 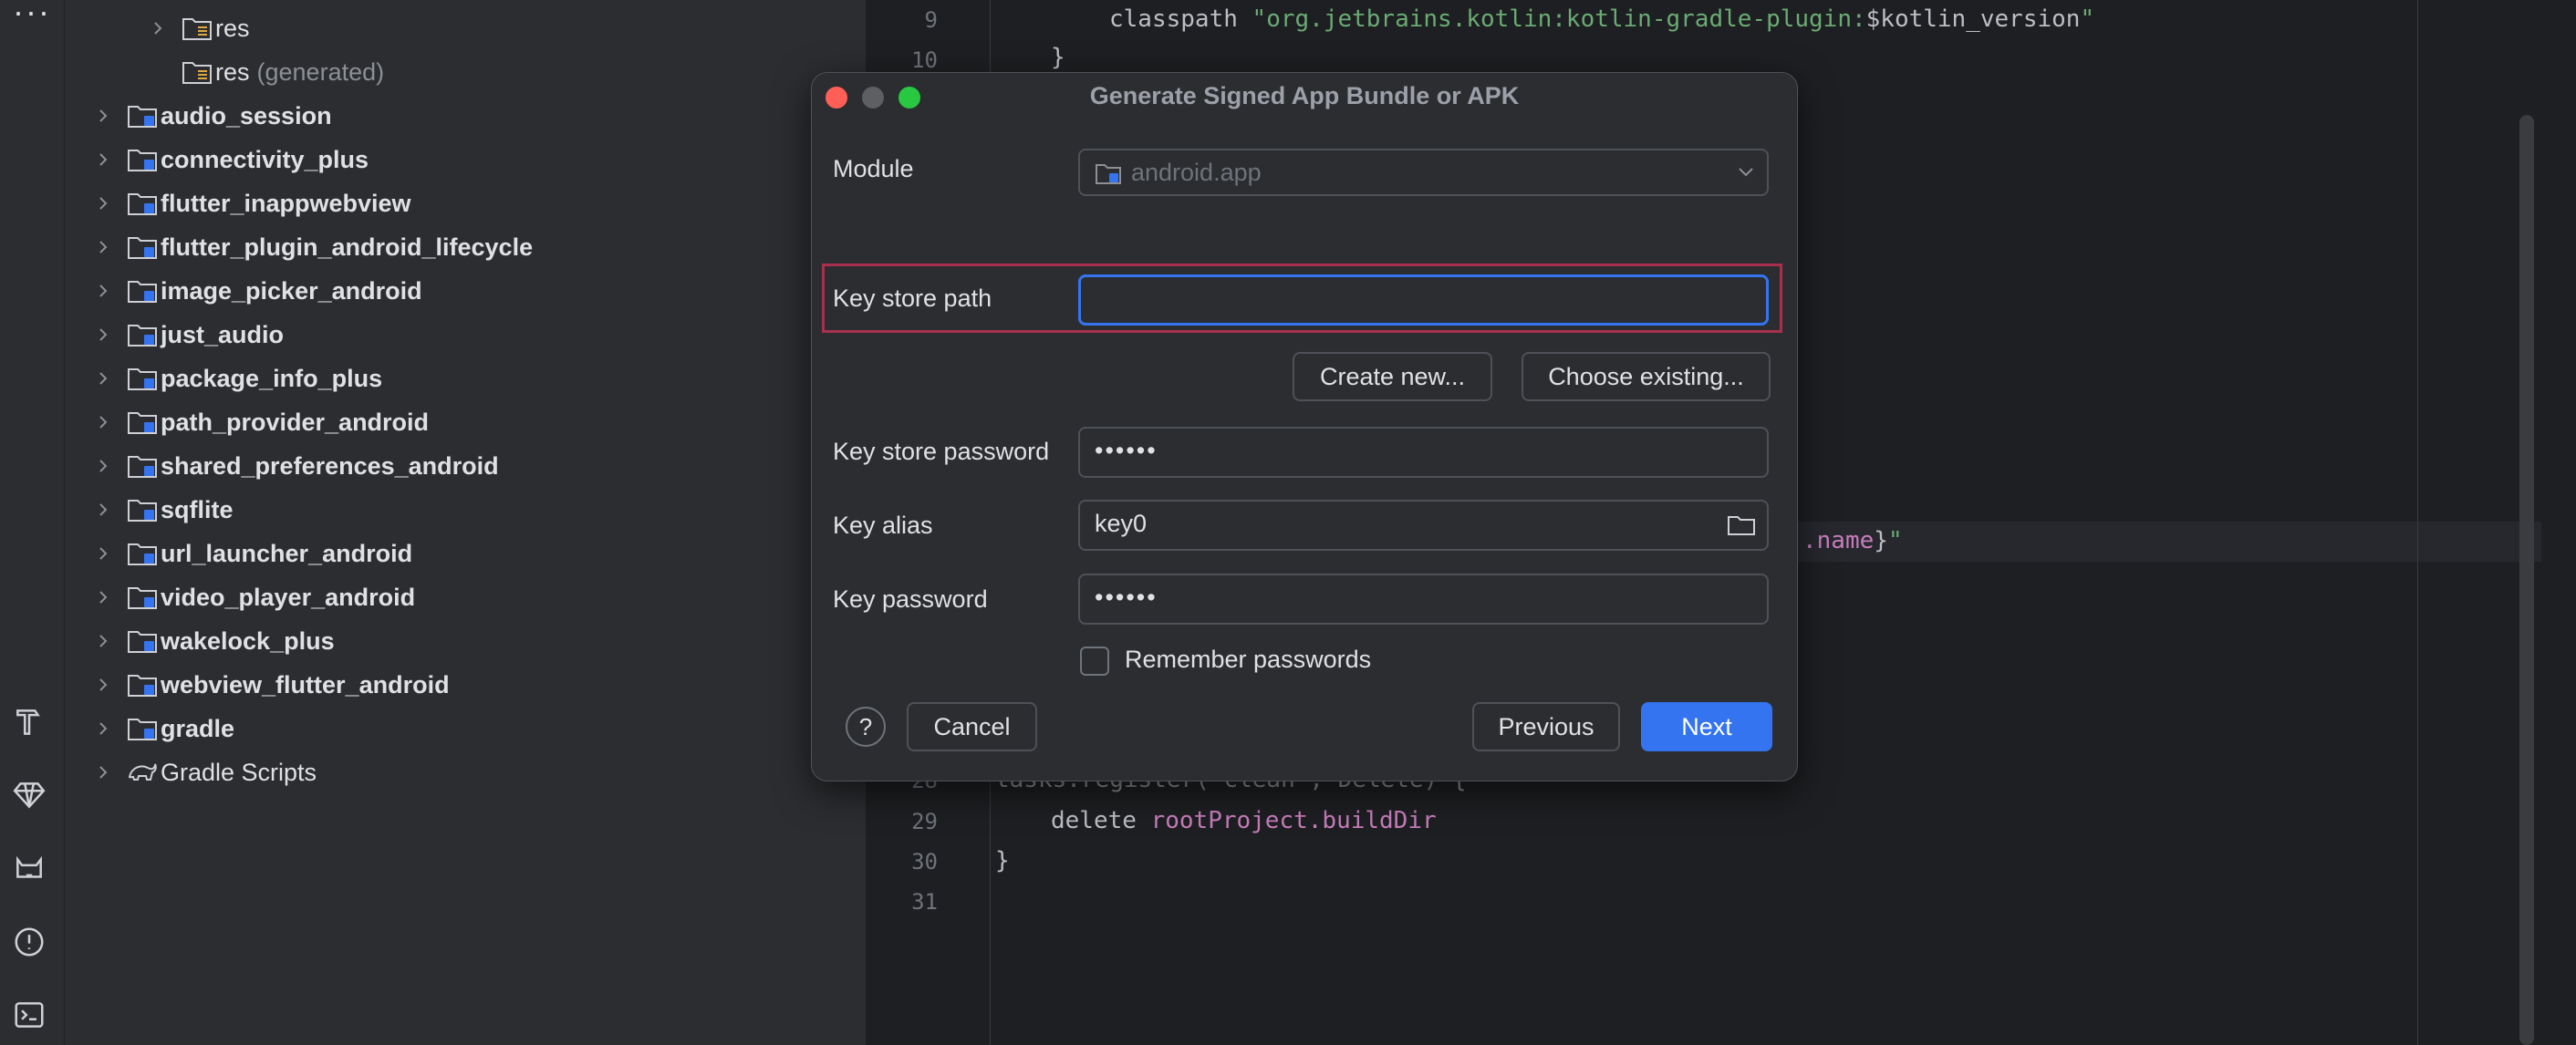 What do you see at coordinates (465, 116) in the screenshot?
I see `tree-item: audio_session` at bounding box center [465, 116].